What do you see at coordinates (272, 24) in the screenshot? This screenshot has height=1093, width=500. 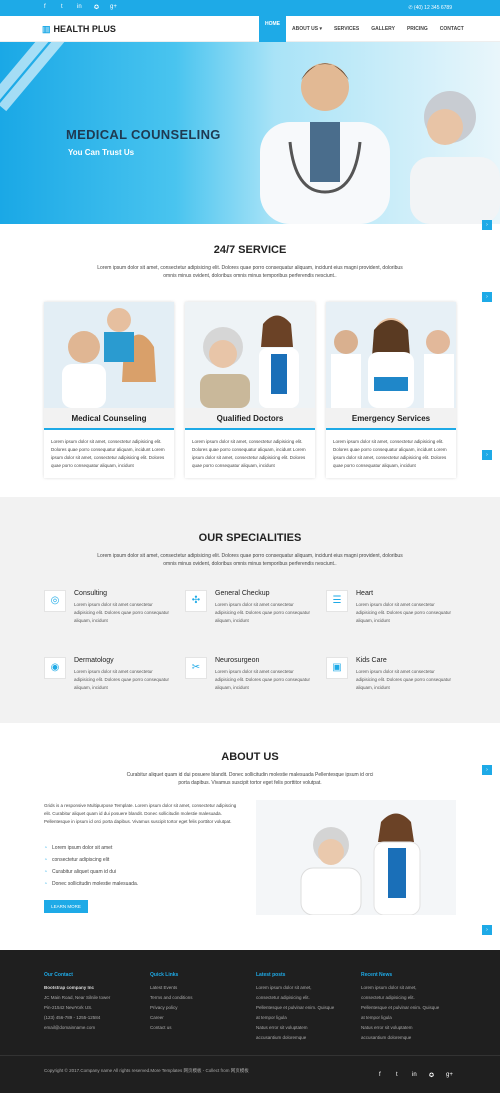 I see `nav-home: HOME` at bounding box center [272, 24].